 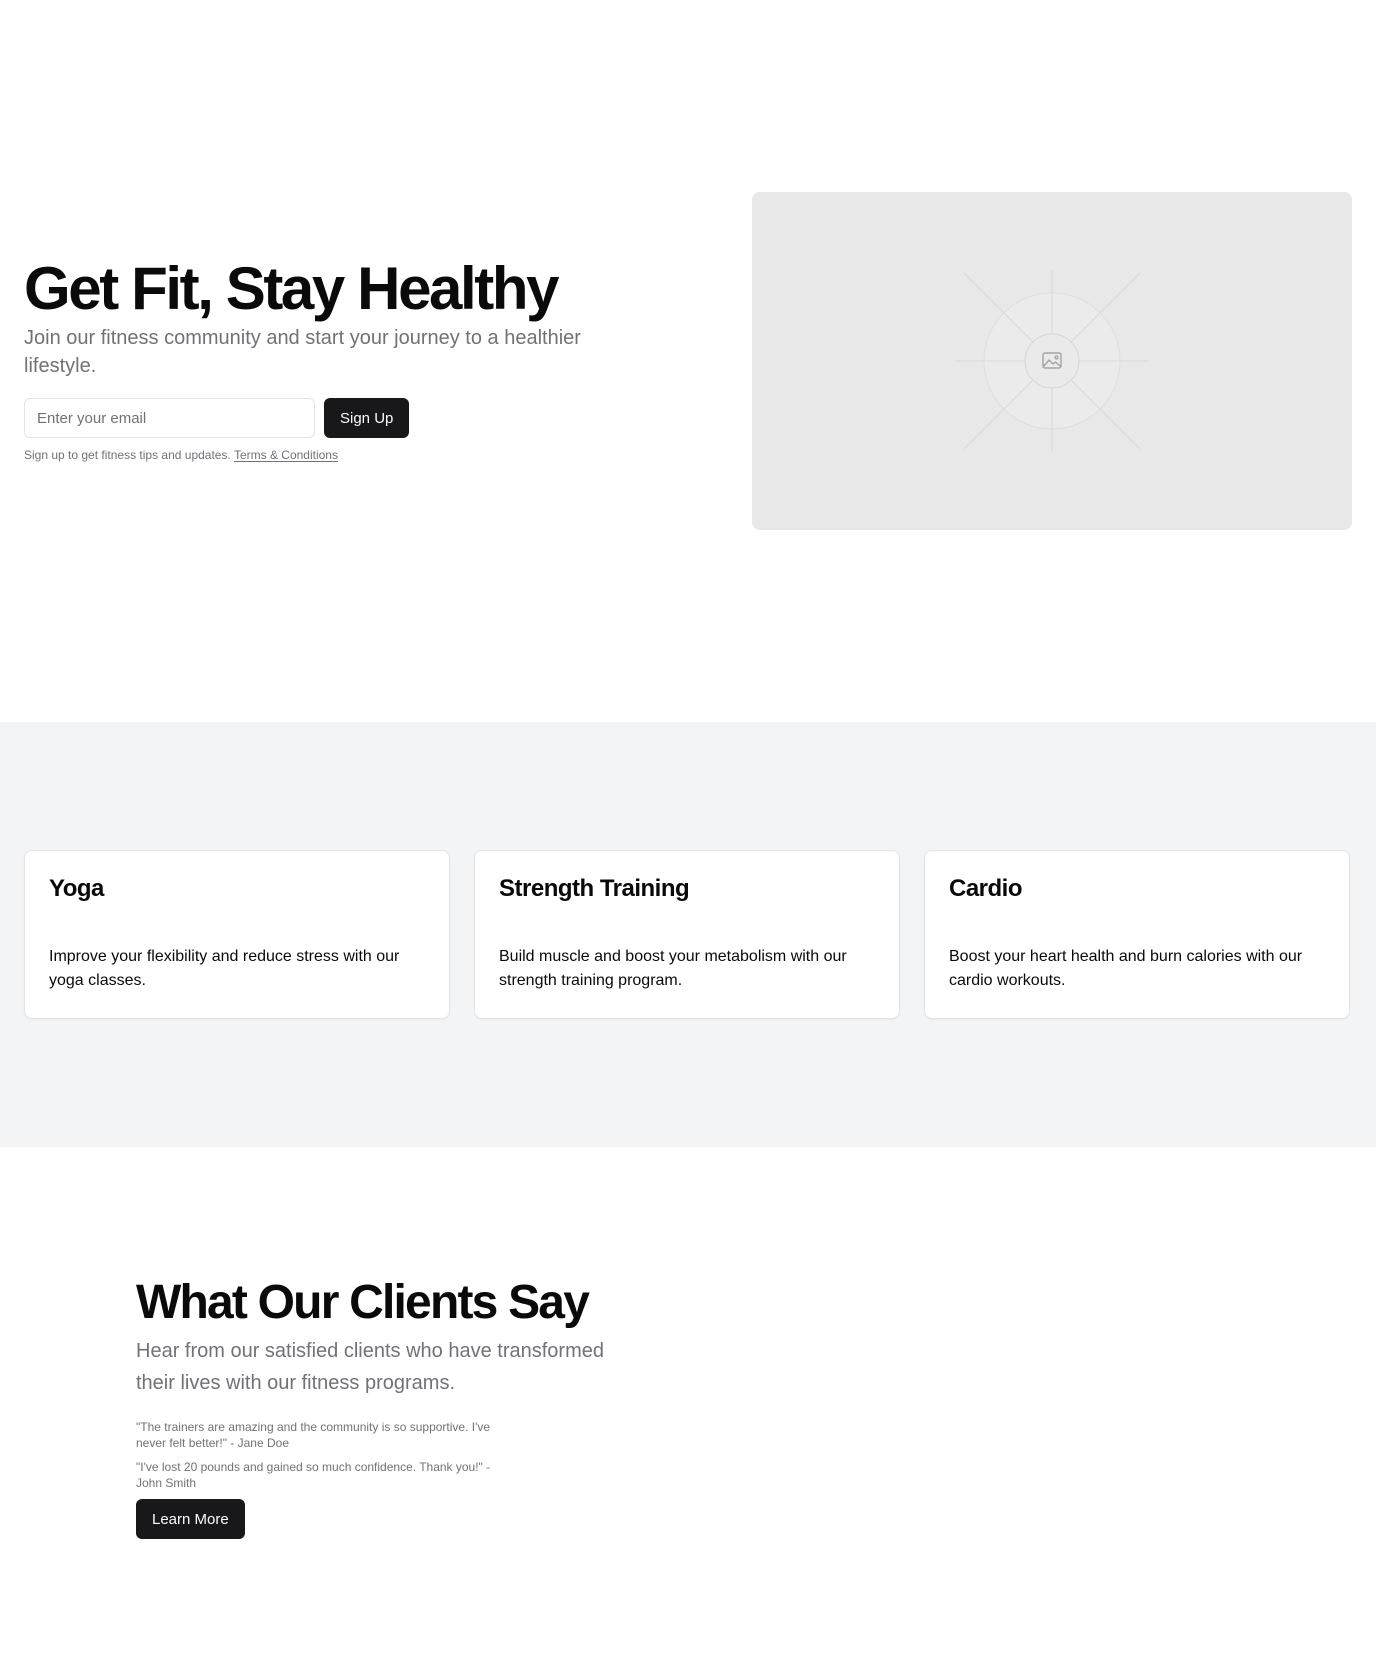 I want to click on hero-image-placeholder, so click(x=1052, y=361).